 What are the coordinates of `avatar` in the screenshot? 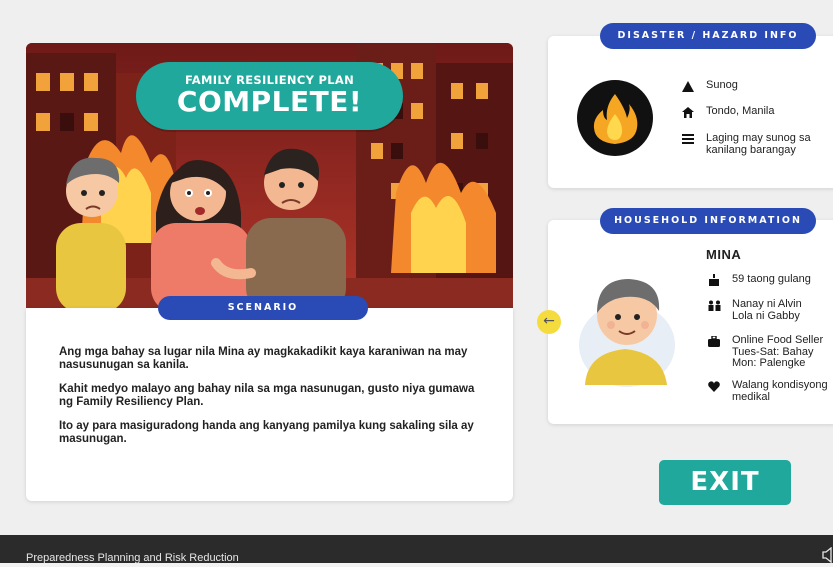 It's located at (630, 329).